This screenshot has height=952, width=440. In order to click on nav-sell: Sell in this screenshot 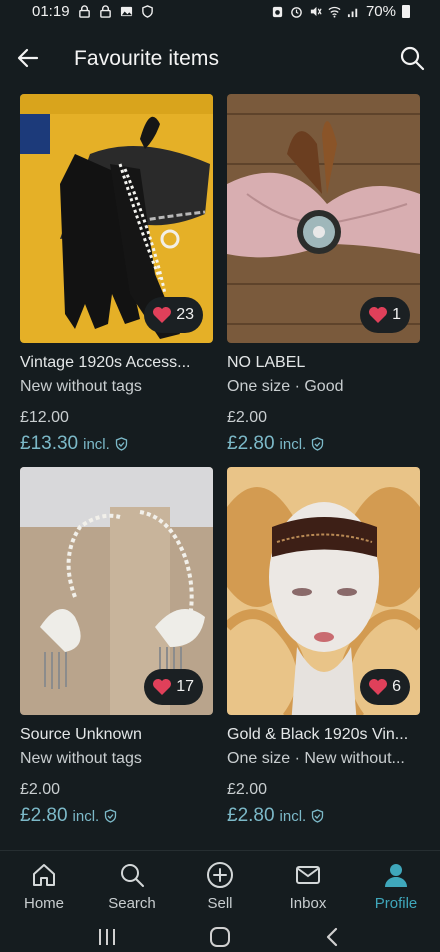, I will do `click(220, 886)`.